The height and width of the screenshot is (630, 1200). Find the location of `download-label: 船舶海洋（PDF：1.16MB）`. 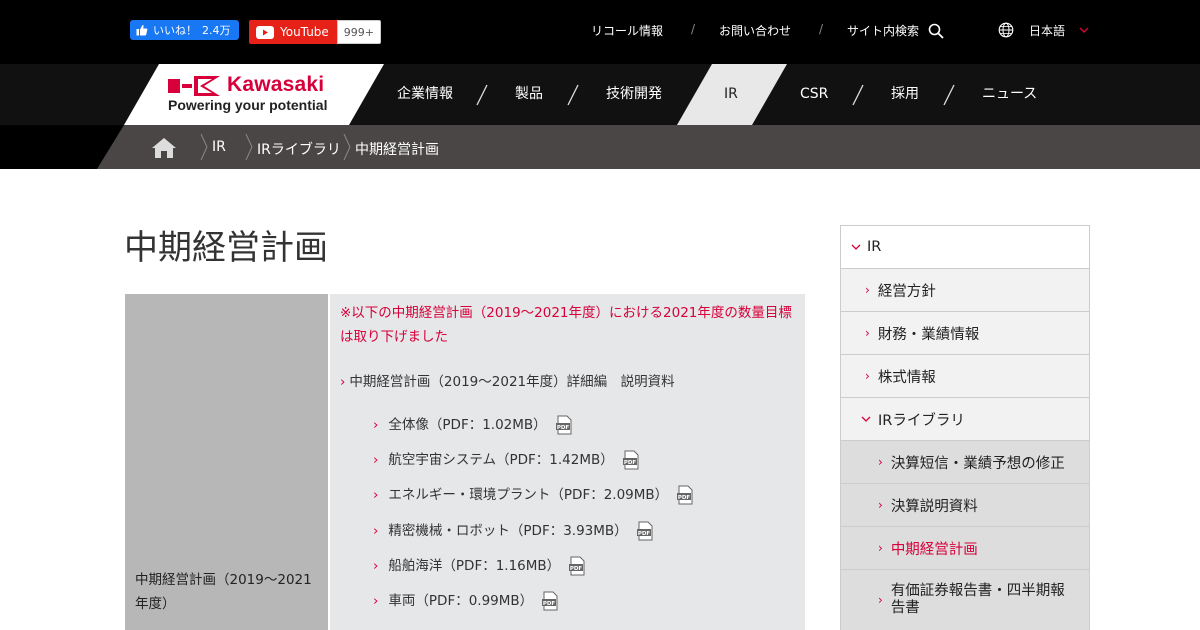

download-label: 船舶海洋（PDF：1.16MB） is located at coordinates (474, 566).